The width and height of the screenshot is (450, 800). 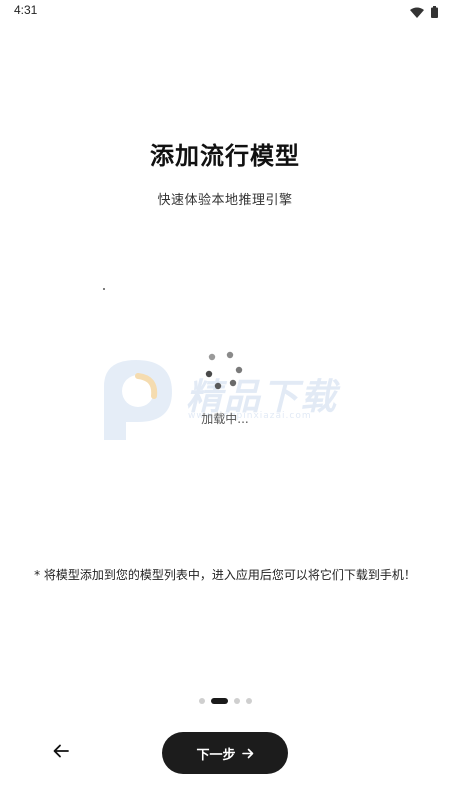 I want to click on arrow-left-icon, so click(x=61, y=752).